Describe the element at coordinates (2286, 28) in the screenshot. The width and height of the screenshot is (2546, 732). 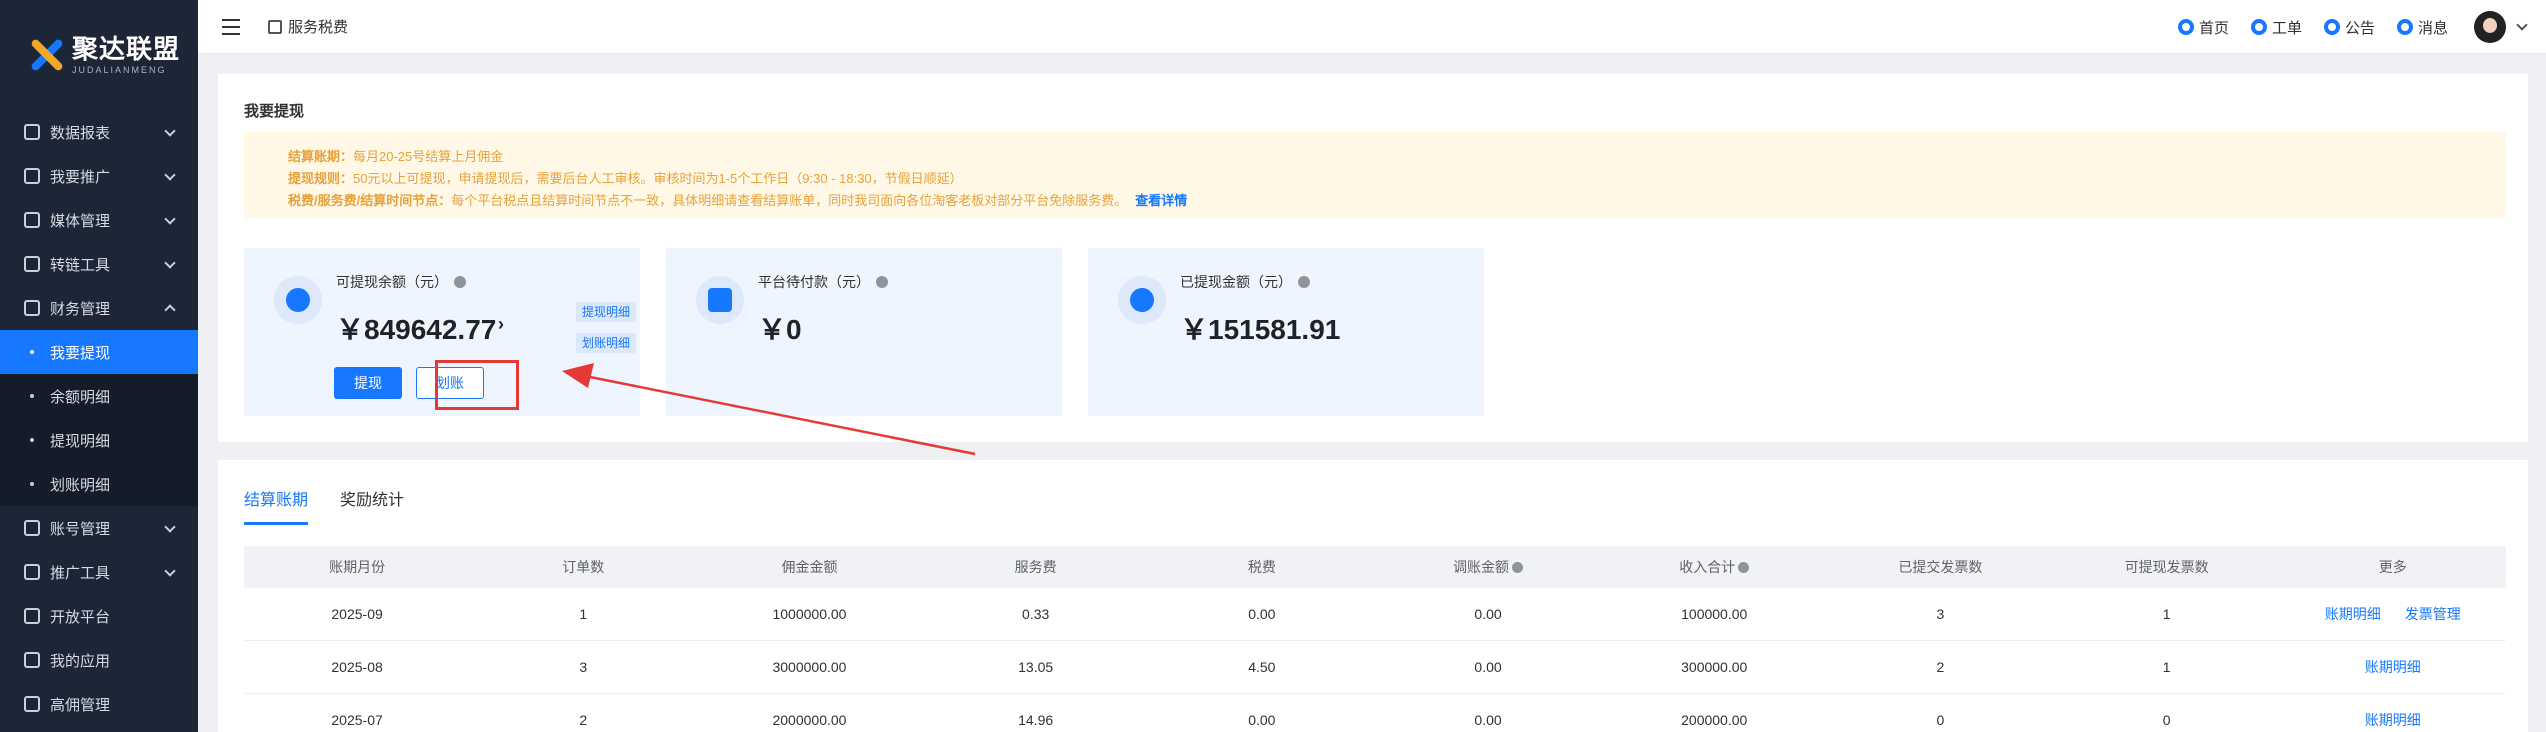
I see `top-link-label: 工单` at that location.